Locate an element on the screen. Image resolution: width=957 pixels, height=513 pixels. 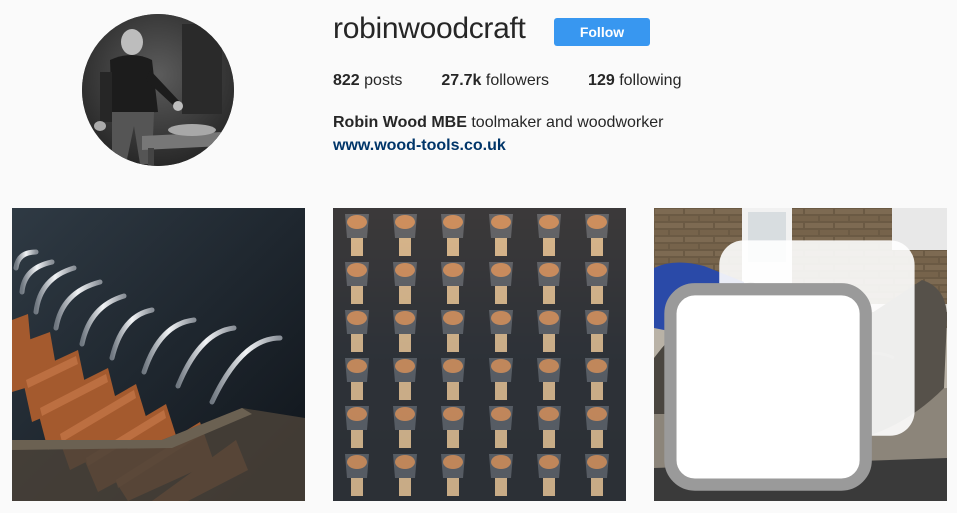
following-count: 129 is located at coordinates (601, 80).